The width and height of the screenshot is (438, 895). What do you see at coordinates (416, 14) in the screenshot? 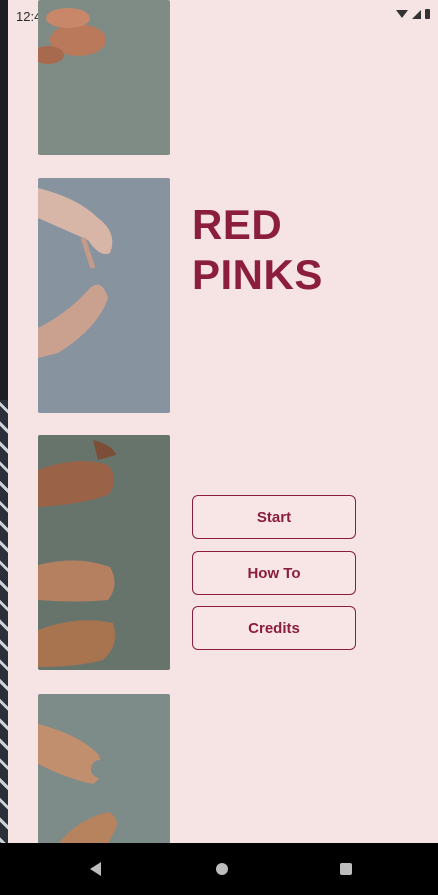
I see `signal-icon` at bounding box center [416, 14].